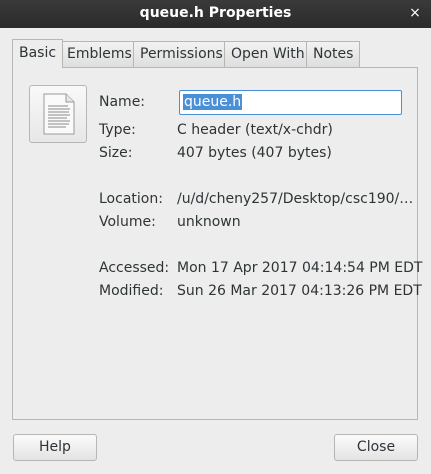 This screenshot has height=474, width=431. Describe the element at coordinates (181, 54) in the screenshot. I see `tab-permissions: Permissions` at that location.